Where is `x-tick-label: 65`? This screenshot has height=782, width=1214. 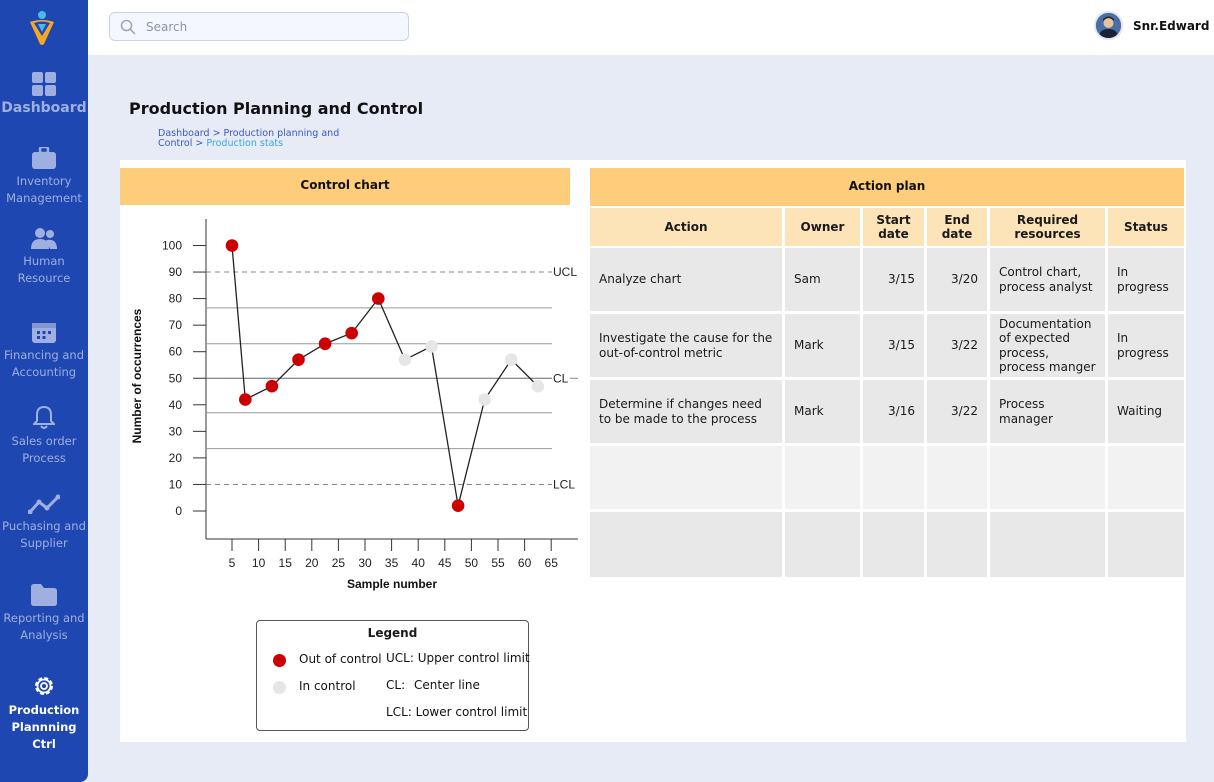 x-tick-label: 65 is located at coordinates (552, 563).